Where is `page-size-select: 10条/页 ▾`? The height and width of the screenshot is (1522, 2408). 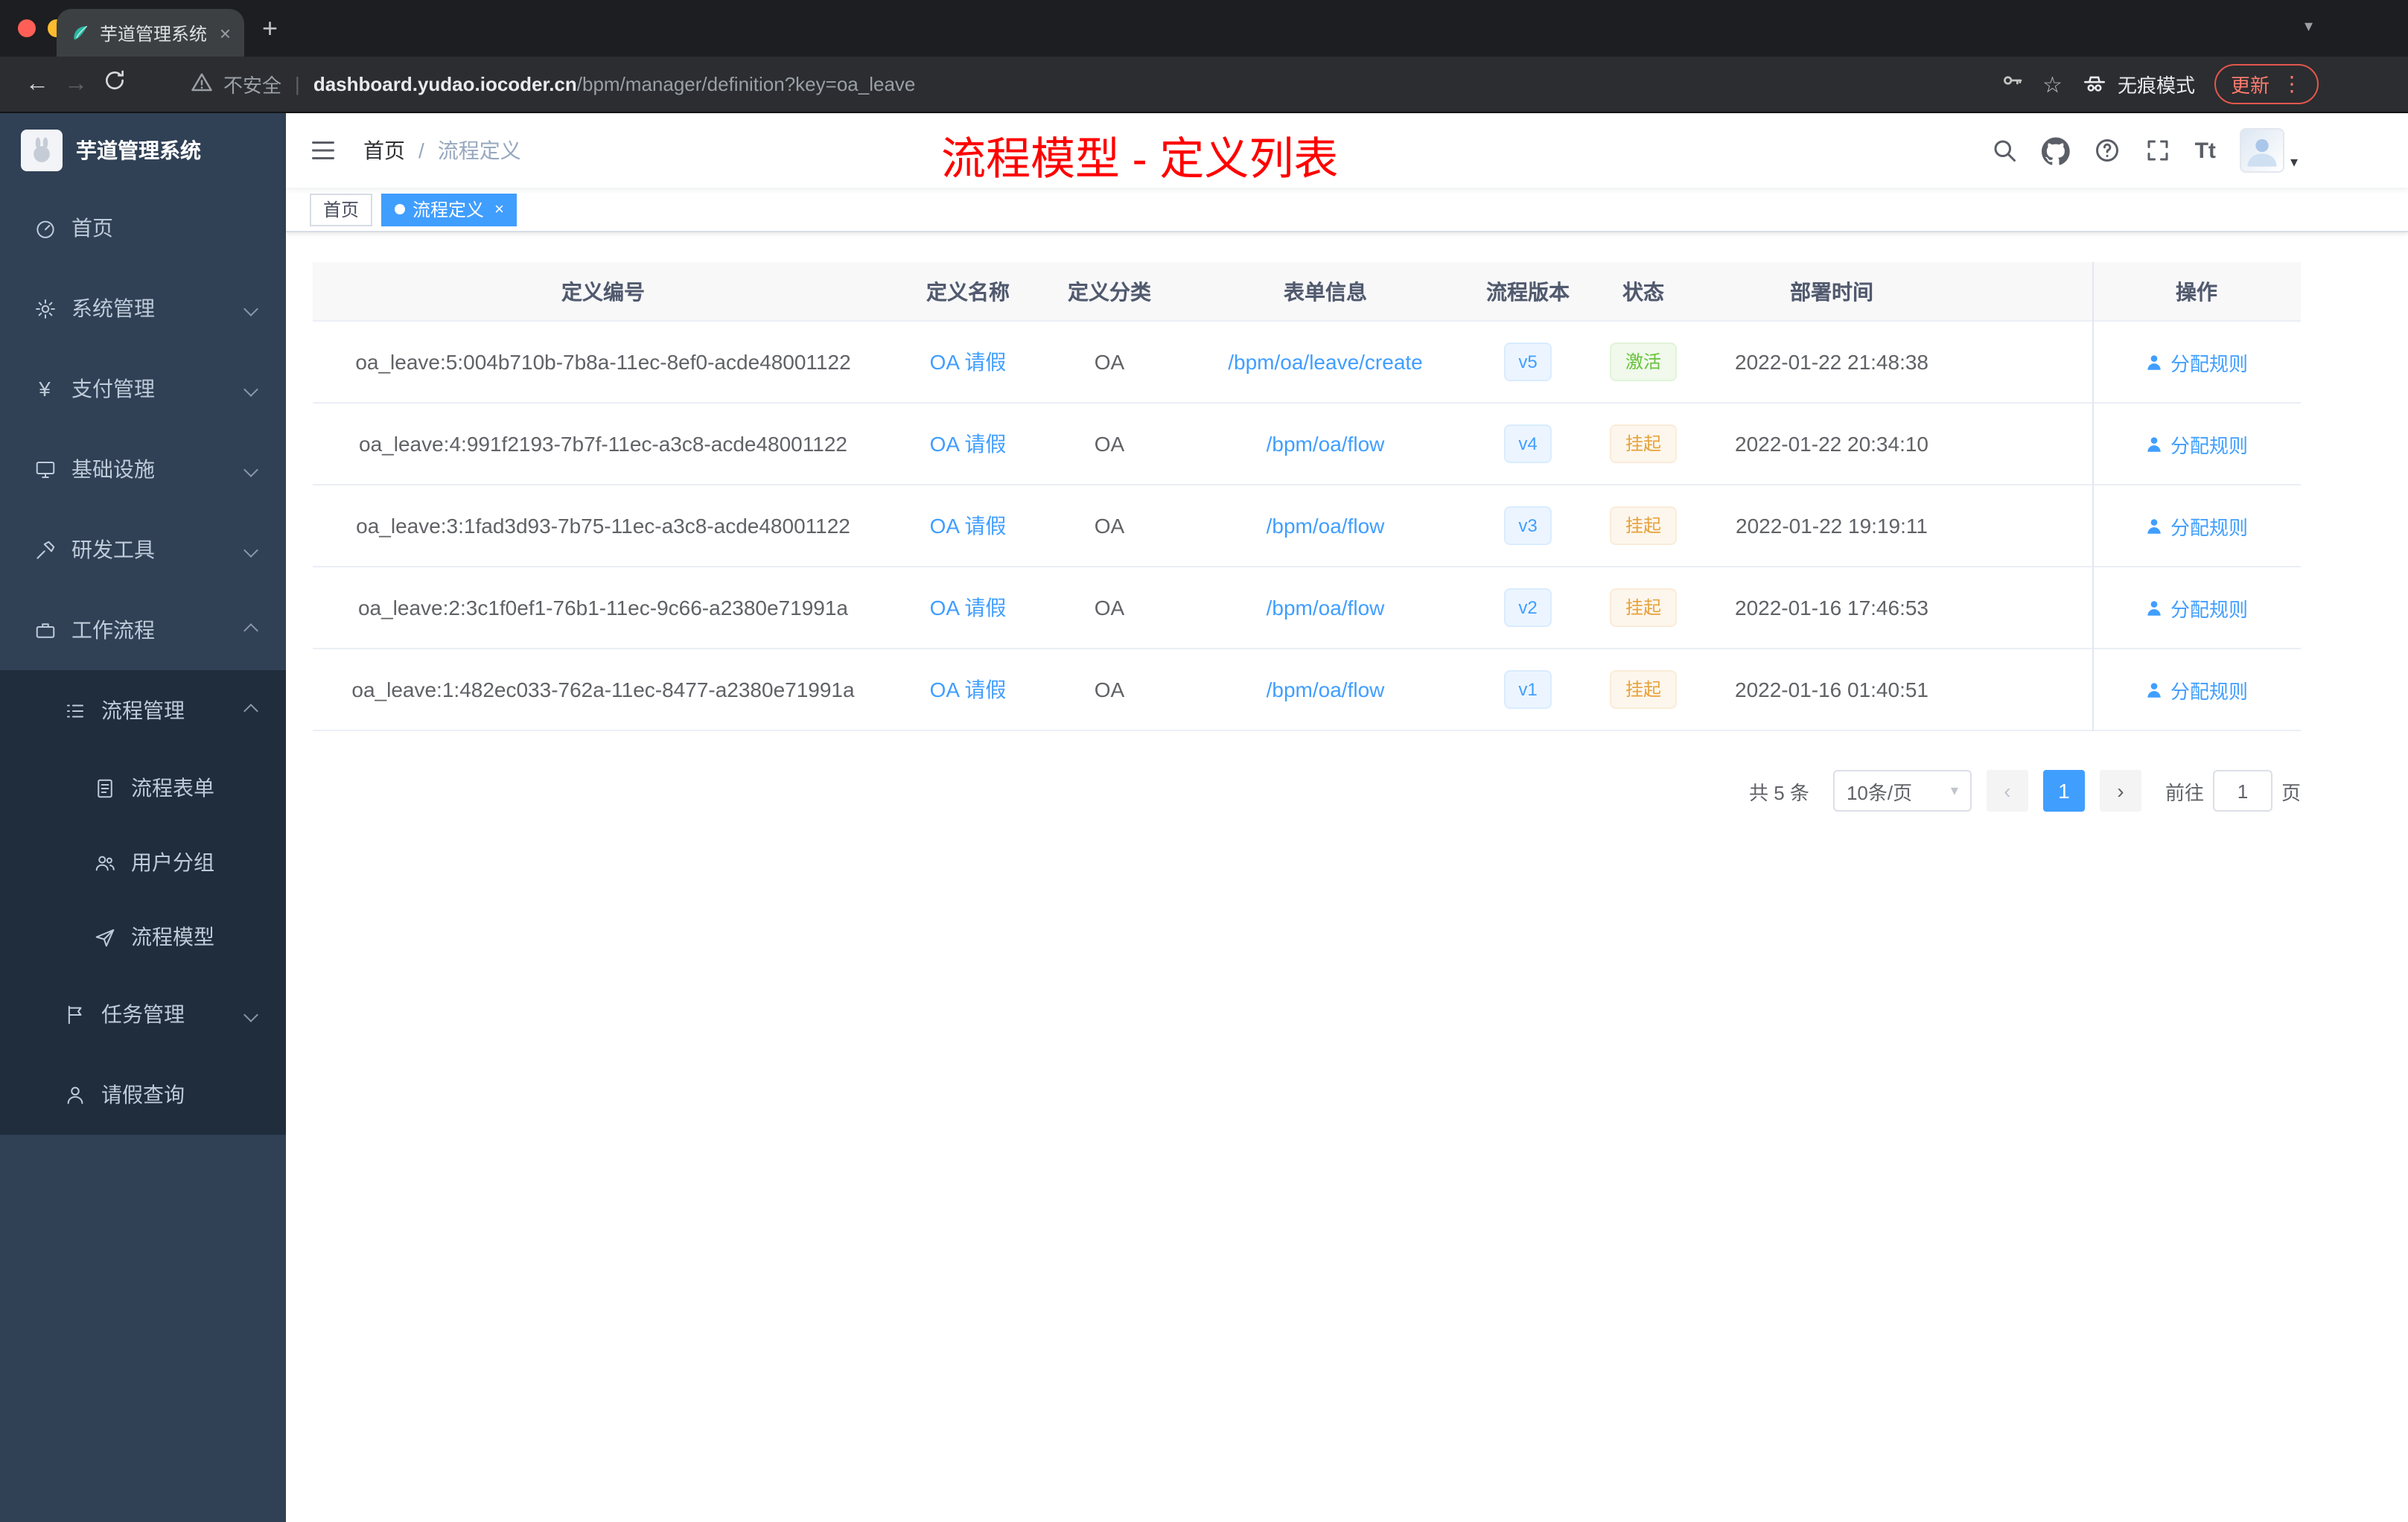 page-size-select: 10条/页 ▾ is located at coordinates (1902, 791).